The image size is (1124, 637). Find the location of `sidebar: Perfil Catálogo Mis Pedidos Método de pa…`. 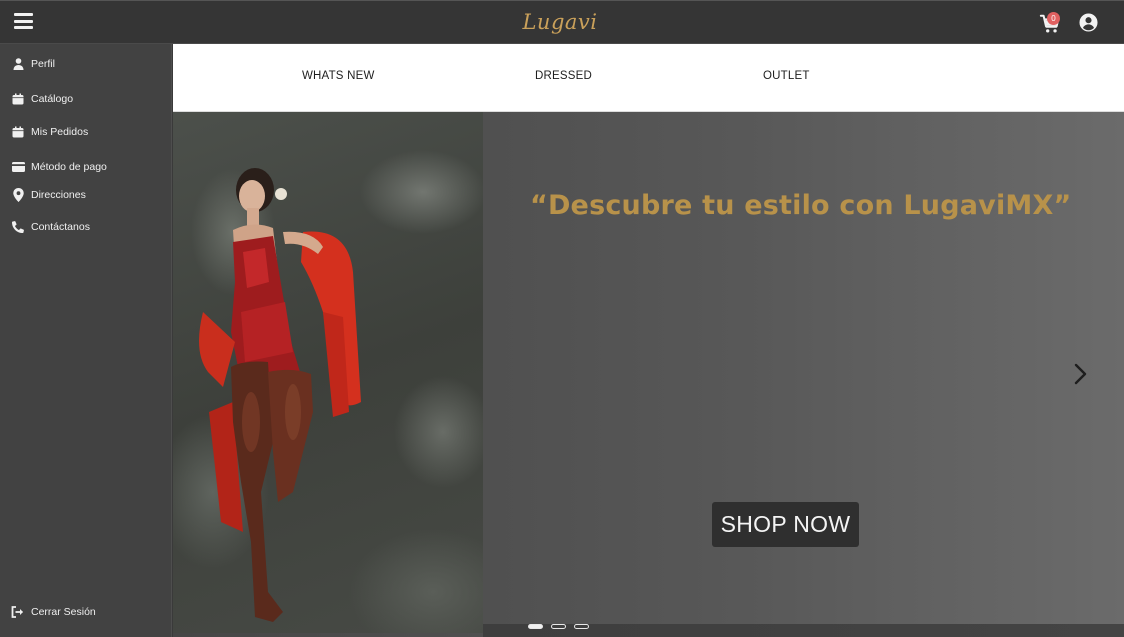

sidebar: Perfil Catálogo Mis Pedidos Método de pa… is located at coordinates (86, 340).